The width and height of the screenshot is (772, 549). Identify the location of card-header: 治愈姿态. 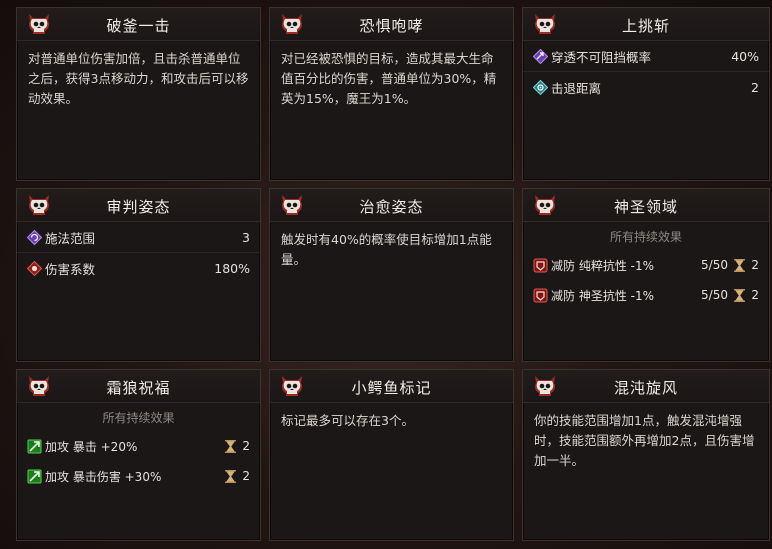
(391, 205).